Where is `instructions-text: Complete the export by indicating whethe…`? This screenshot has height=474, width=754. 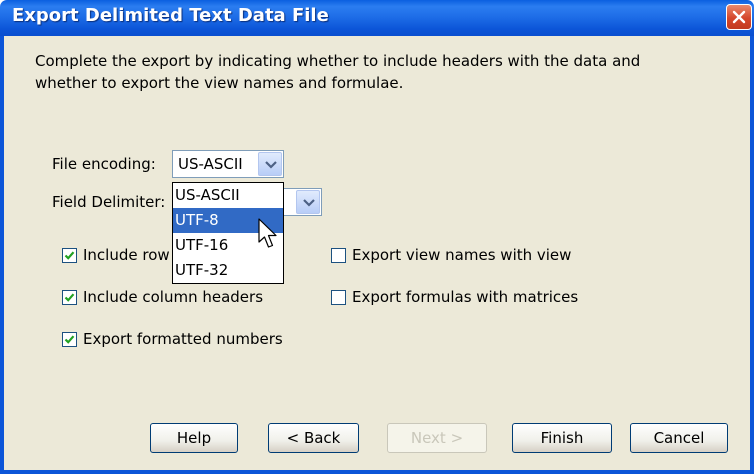 instructions-text: Complete the export by indicating whethe… is located at coordinates (338, 72).